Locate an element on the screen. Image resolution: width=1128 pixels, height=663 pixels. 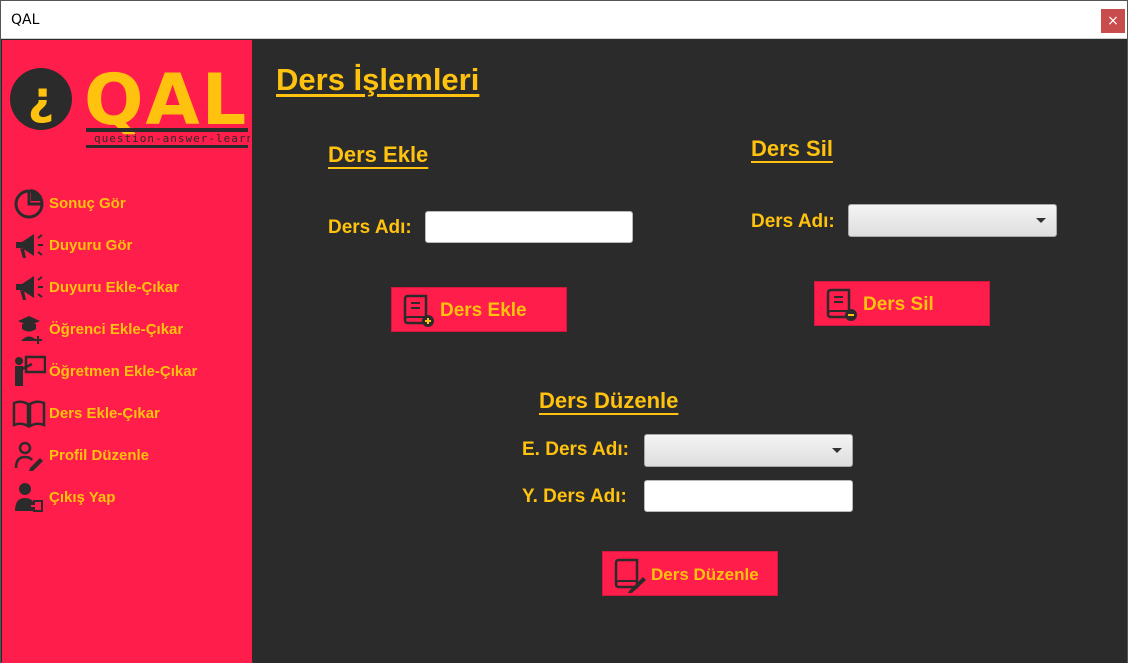
add-course-name-input is located at coordinates (529, 227).